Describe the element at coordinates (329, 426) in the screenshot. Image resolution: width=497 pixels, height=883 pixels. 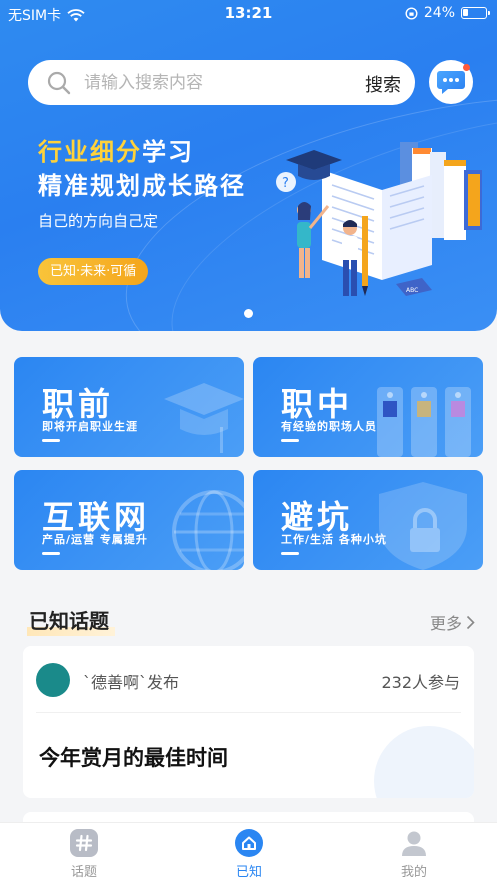
I see `category-subtitle: 有经验的职场人员` at that location.